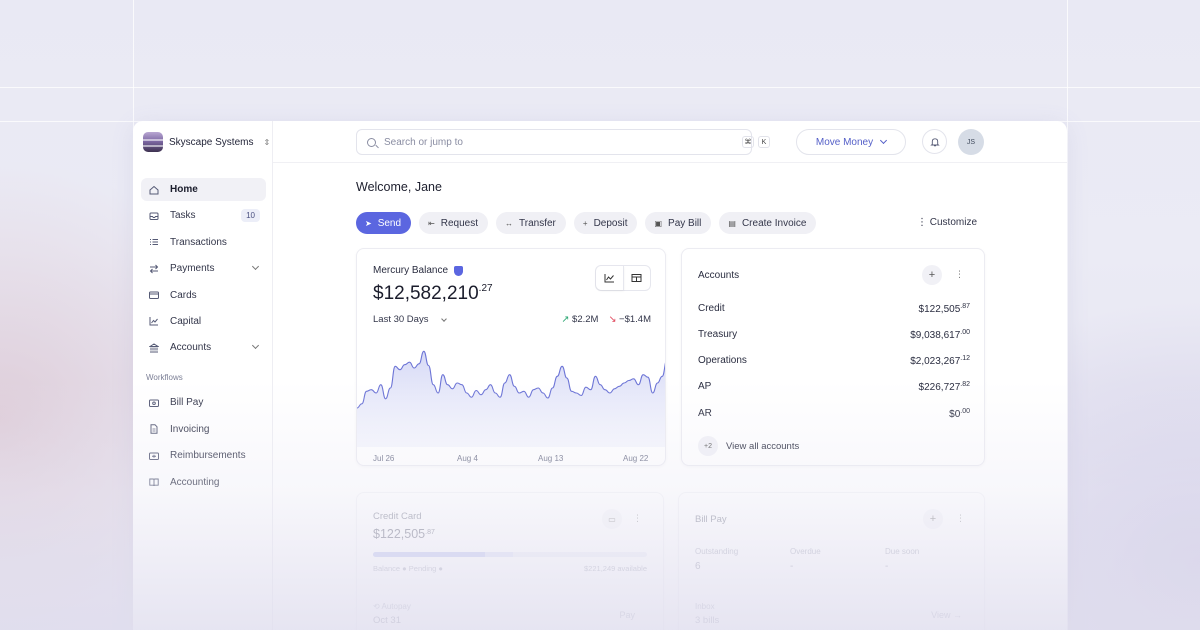 The image size is (1200, 630). What do you see at coordinates (834, 335) in the screenshot?
I see `account-row: Treasury $9,038,617.00` at bounding box center [834, 335].